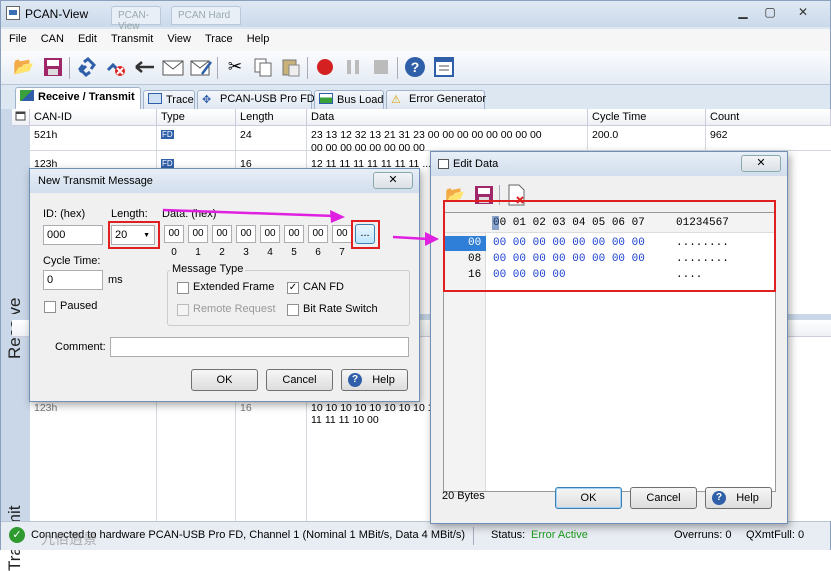  I want to click on maximize-icon: ▢, so click(770, 12).